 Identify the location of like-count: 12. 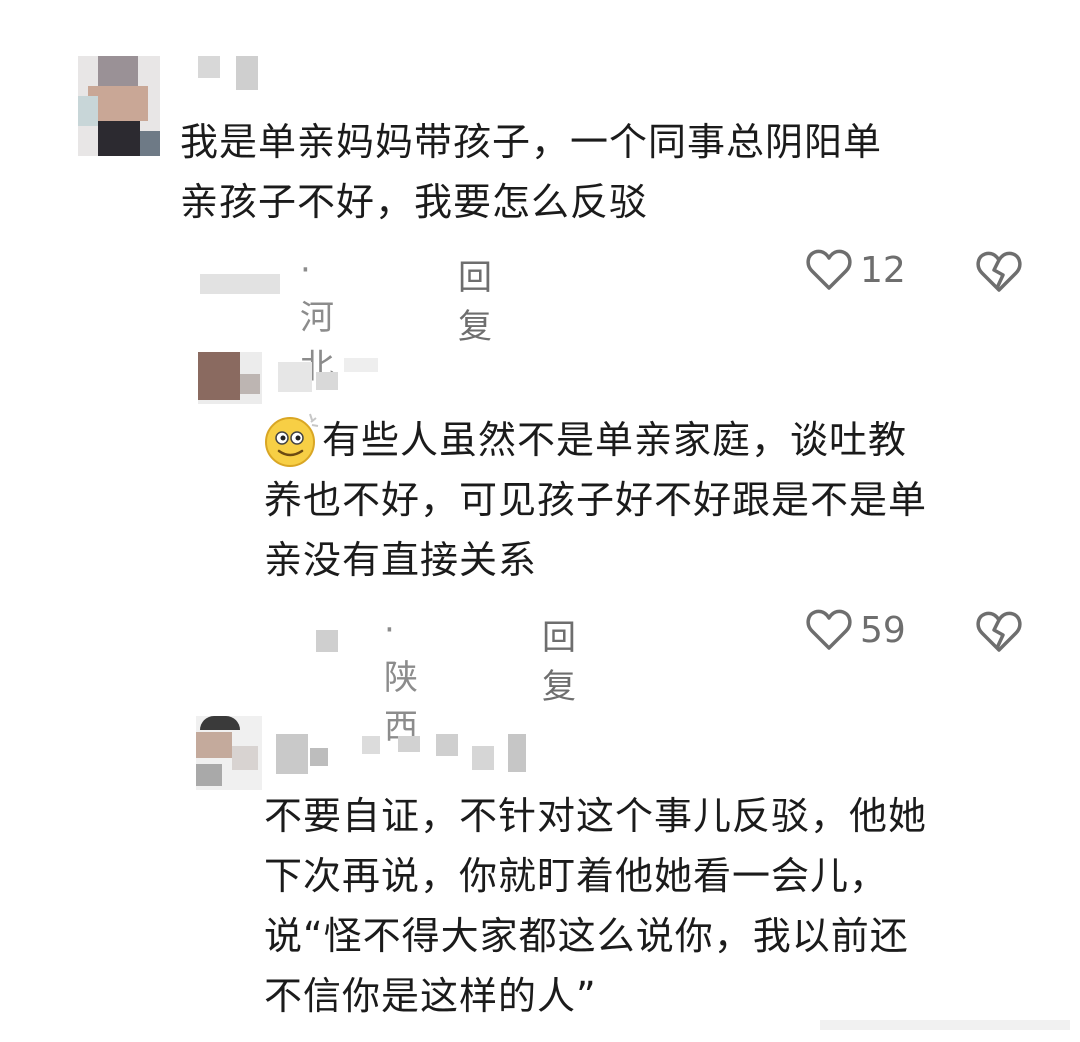
(883, 270).